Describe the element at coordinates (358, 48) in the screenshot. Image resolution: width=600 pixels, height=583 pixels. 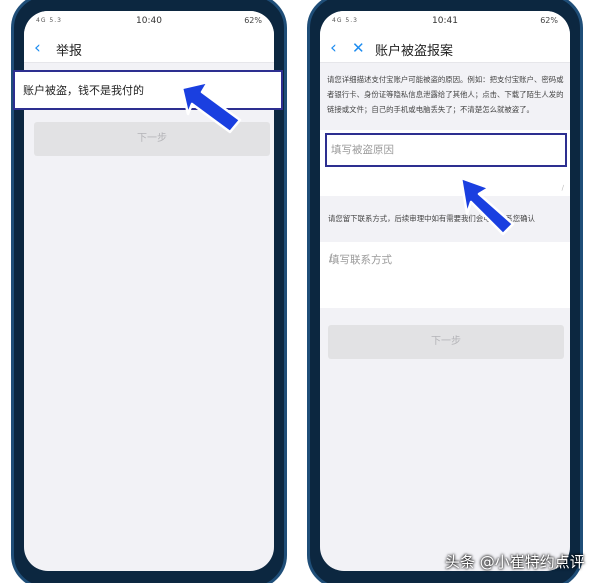
I see `close-icon: ✕` at that location.